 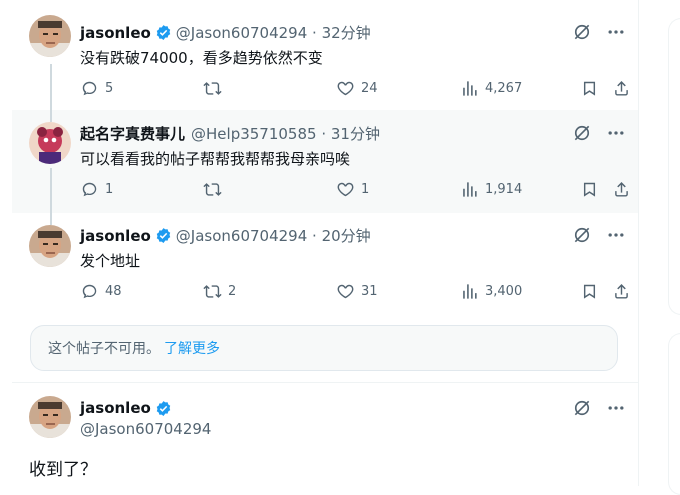 What do you see at coordinates (355, 133) in the screenshot?
I see `tweet-time: 31分钟` at bounding box center [355, 133].